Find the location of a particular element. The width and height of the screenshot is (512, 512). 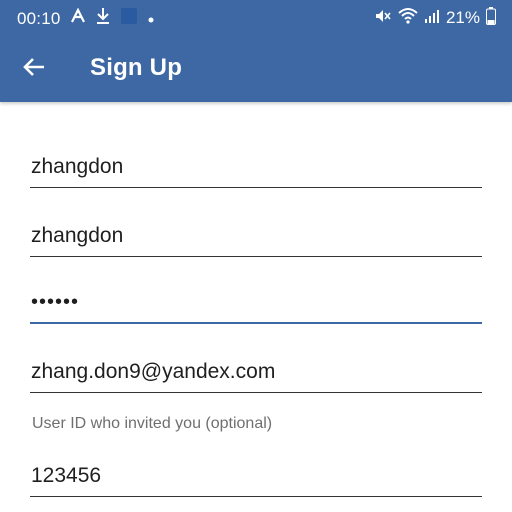

page-title: Sign Up is located at coordinates (136, 67).